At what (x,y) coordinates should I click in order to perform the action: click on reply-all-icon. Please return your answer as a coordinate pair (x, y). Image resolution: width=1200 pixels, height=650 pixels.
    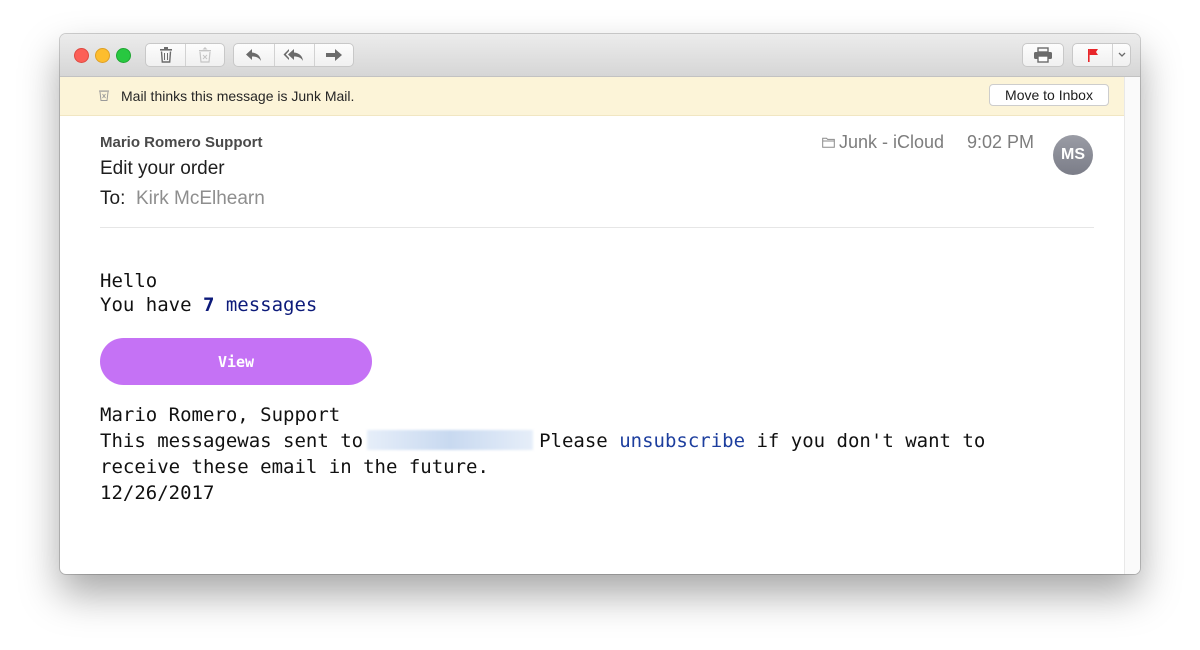
    Looking at the image, I should click on (293, 55).